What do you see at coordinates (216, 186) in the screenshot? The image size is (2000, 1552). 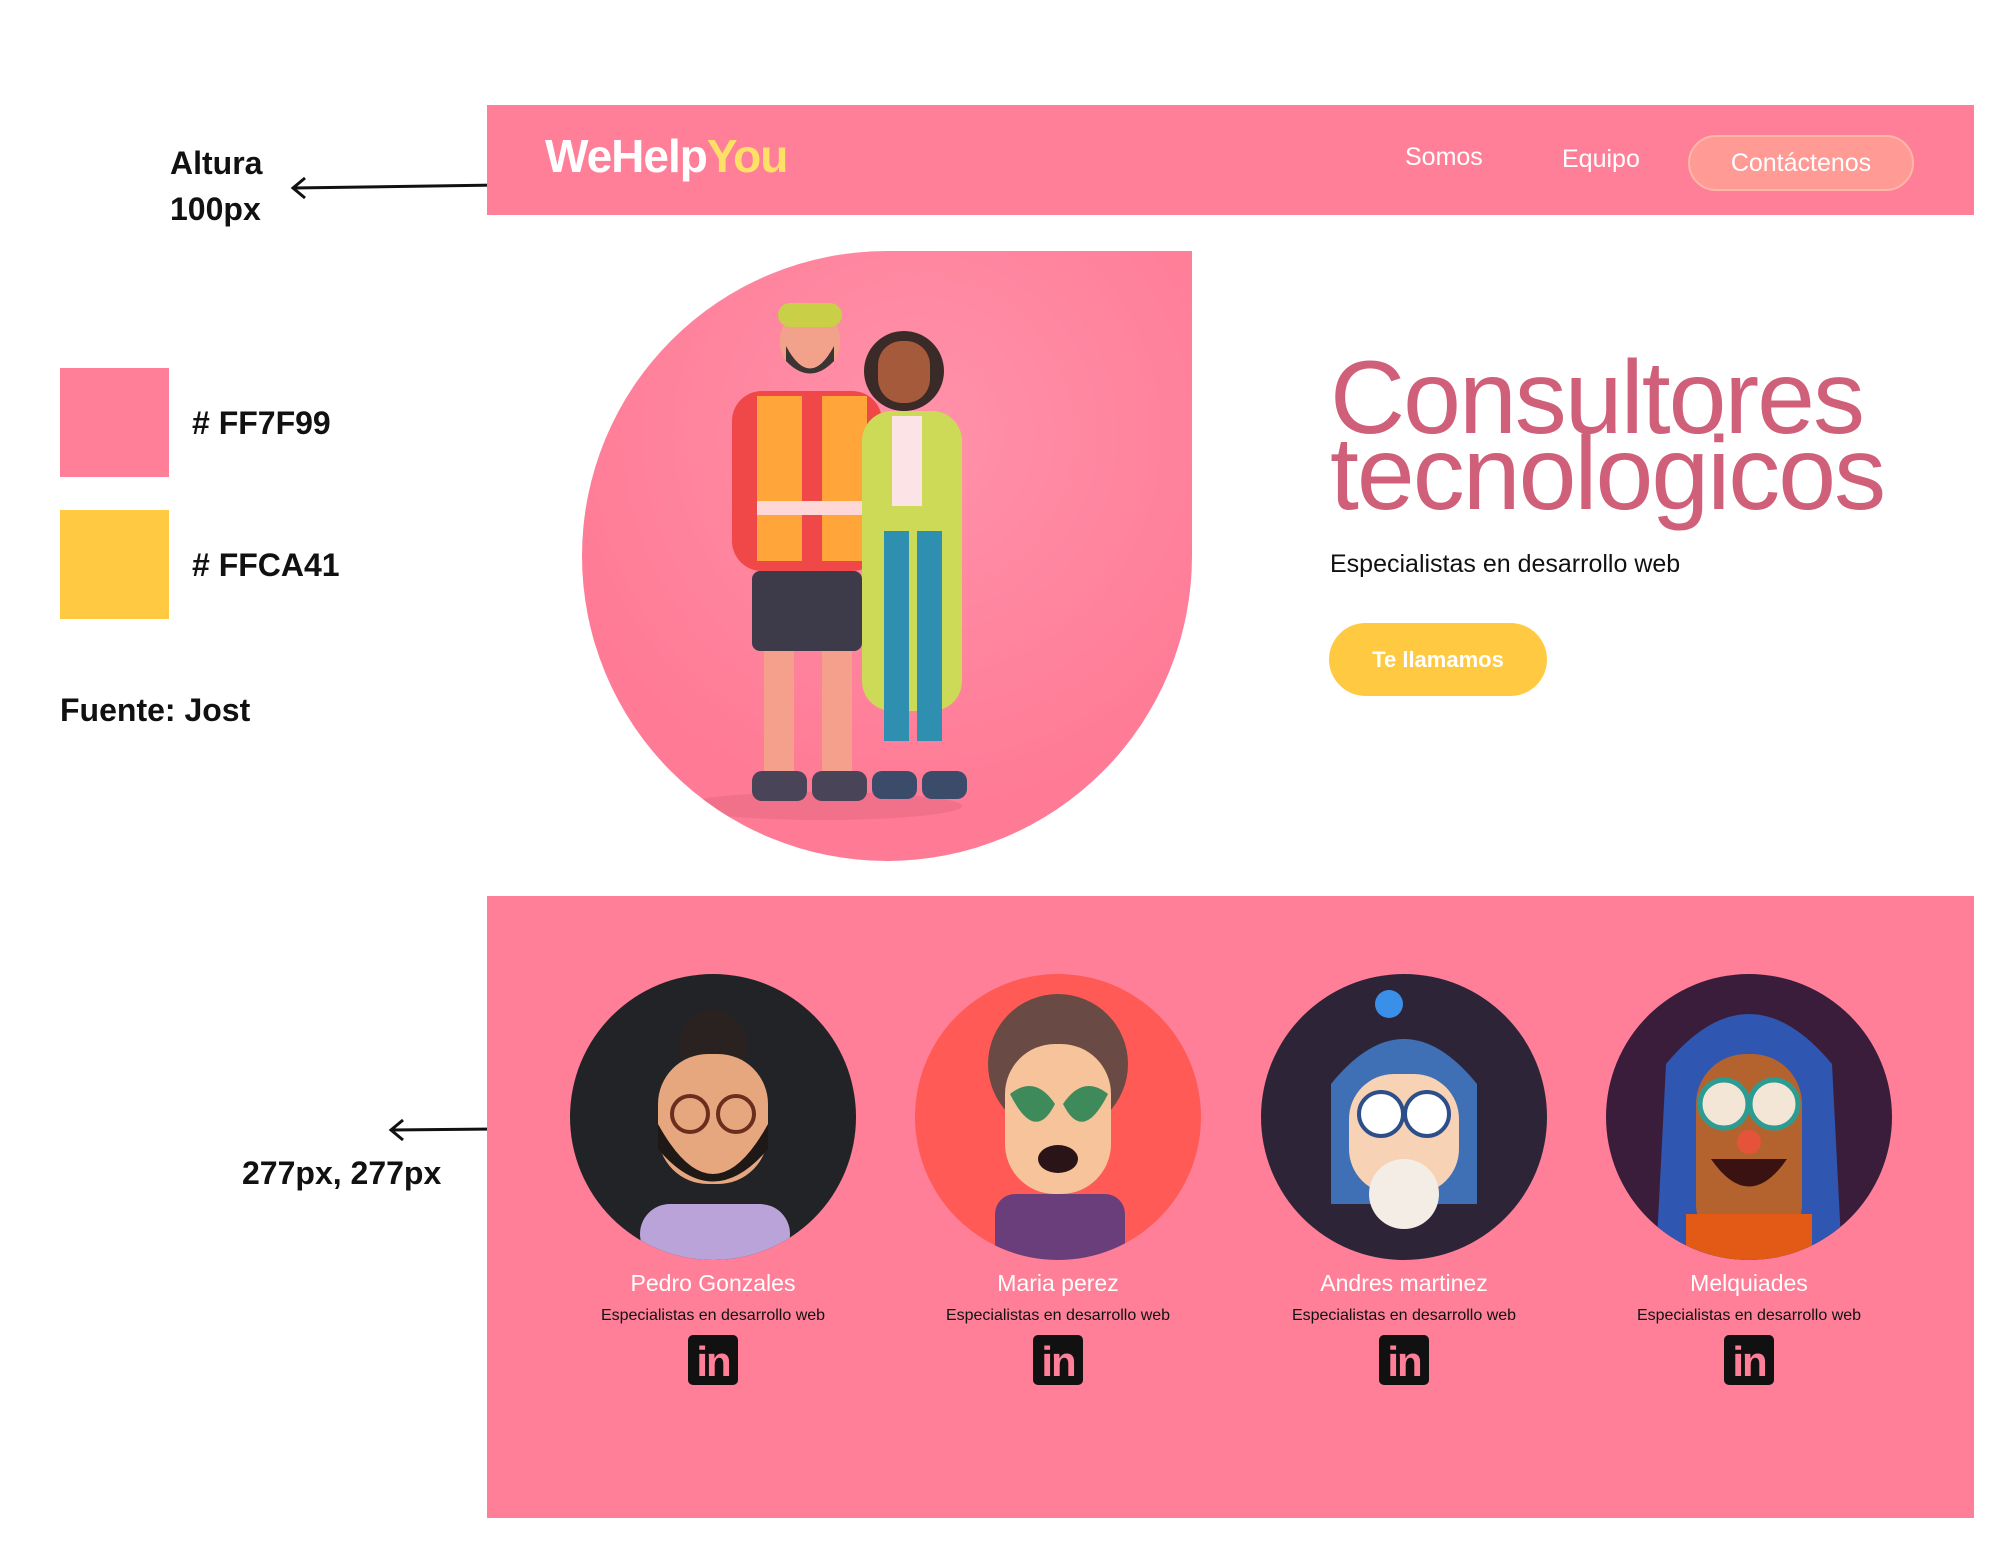 I see `height-annotation: Altura 100px` at bounding box center [216, 186].